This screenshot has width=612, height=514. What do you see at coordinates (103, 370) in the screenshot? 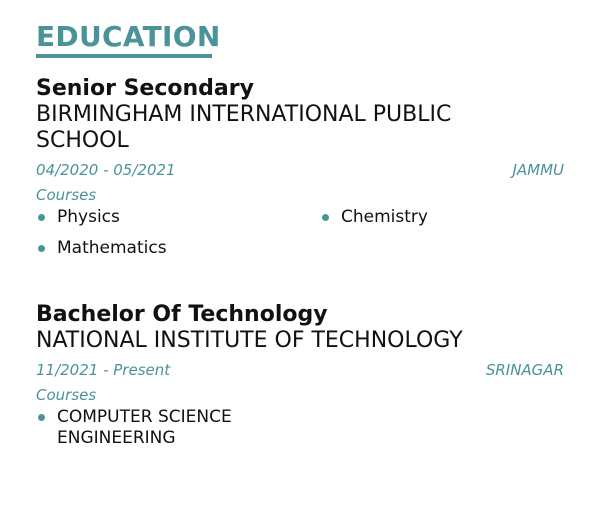
I see `date-range: 11/2021 - Present` at bounding box center [103, 370].